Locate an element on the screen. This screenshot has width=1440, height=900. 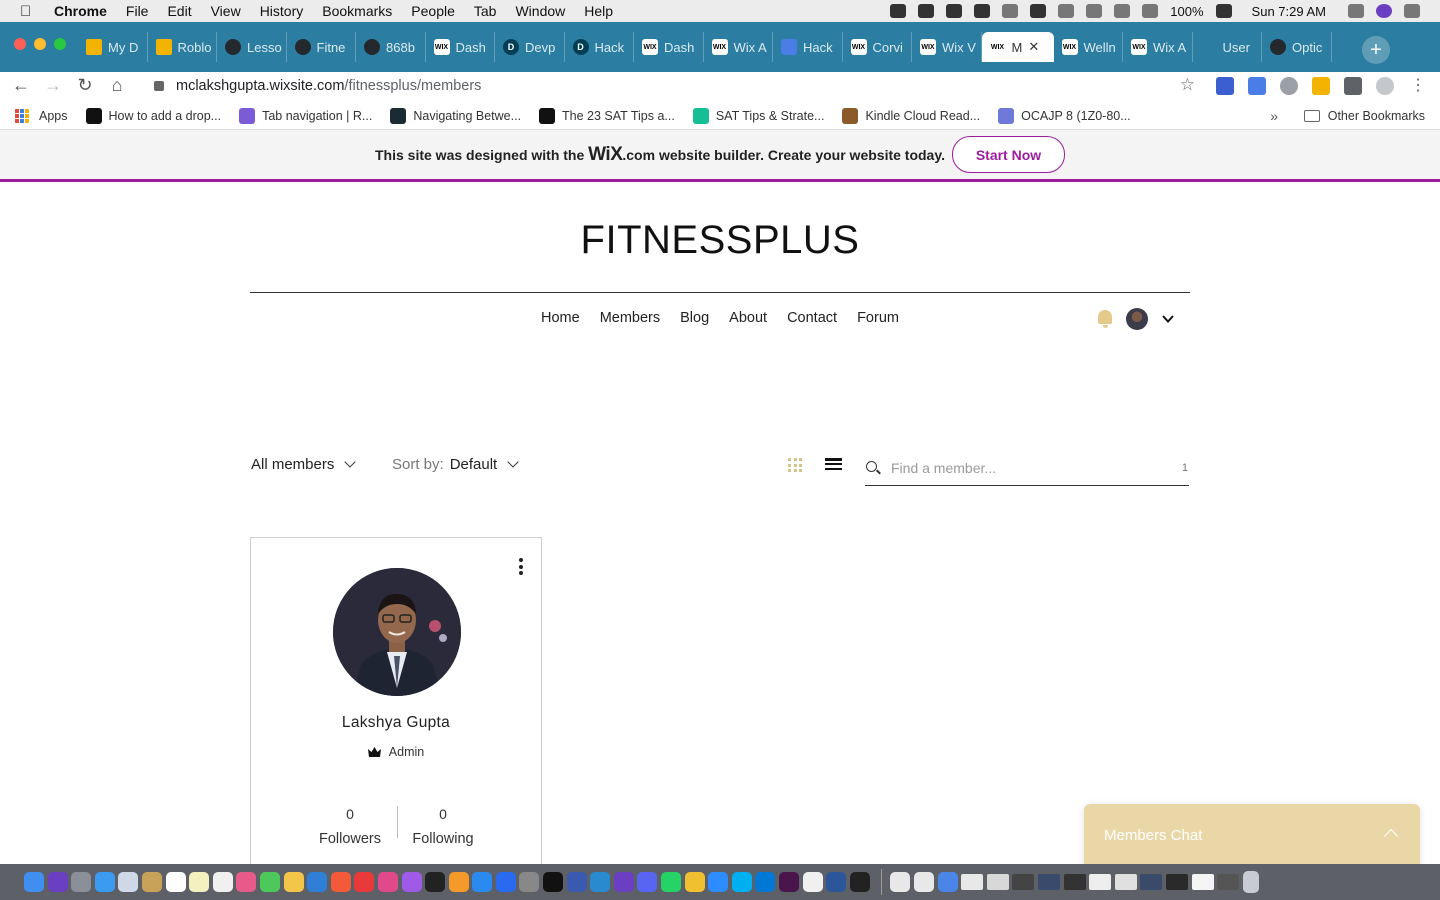
menu-view: View is located at coordinates (226, 11).